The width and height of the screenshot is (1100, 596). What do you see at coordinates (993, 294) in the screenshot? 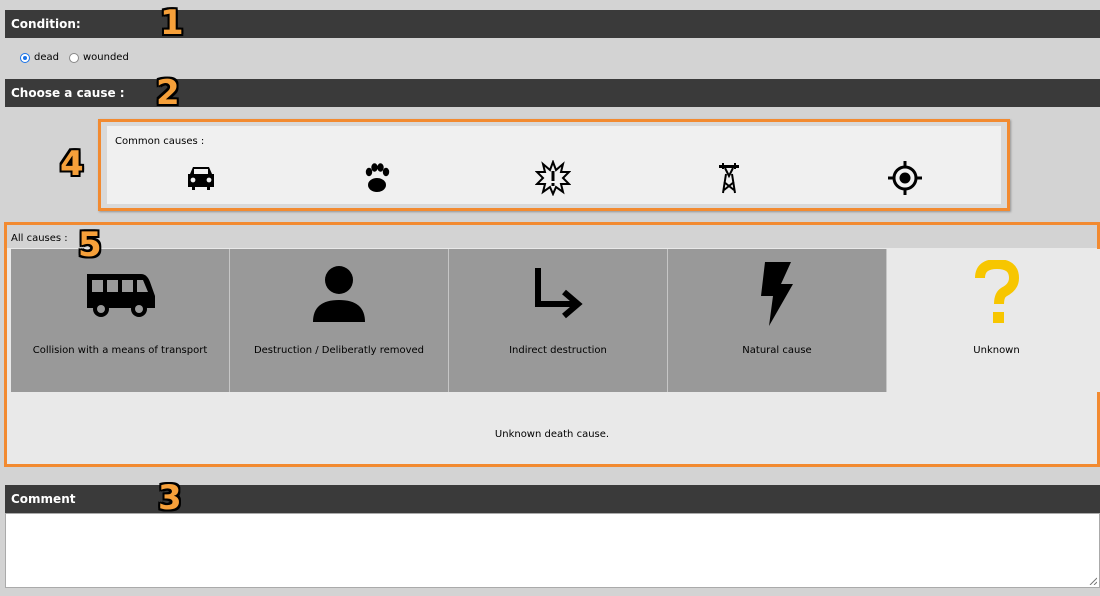
I see `question-icon` at bounding box center [993, 294].